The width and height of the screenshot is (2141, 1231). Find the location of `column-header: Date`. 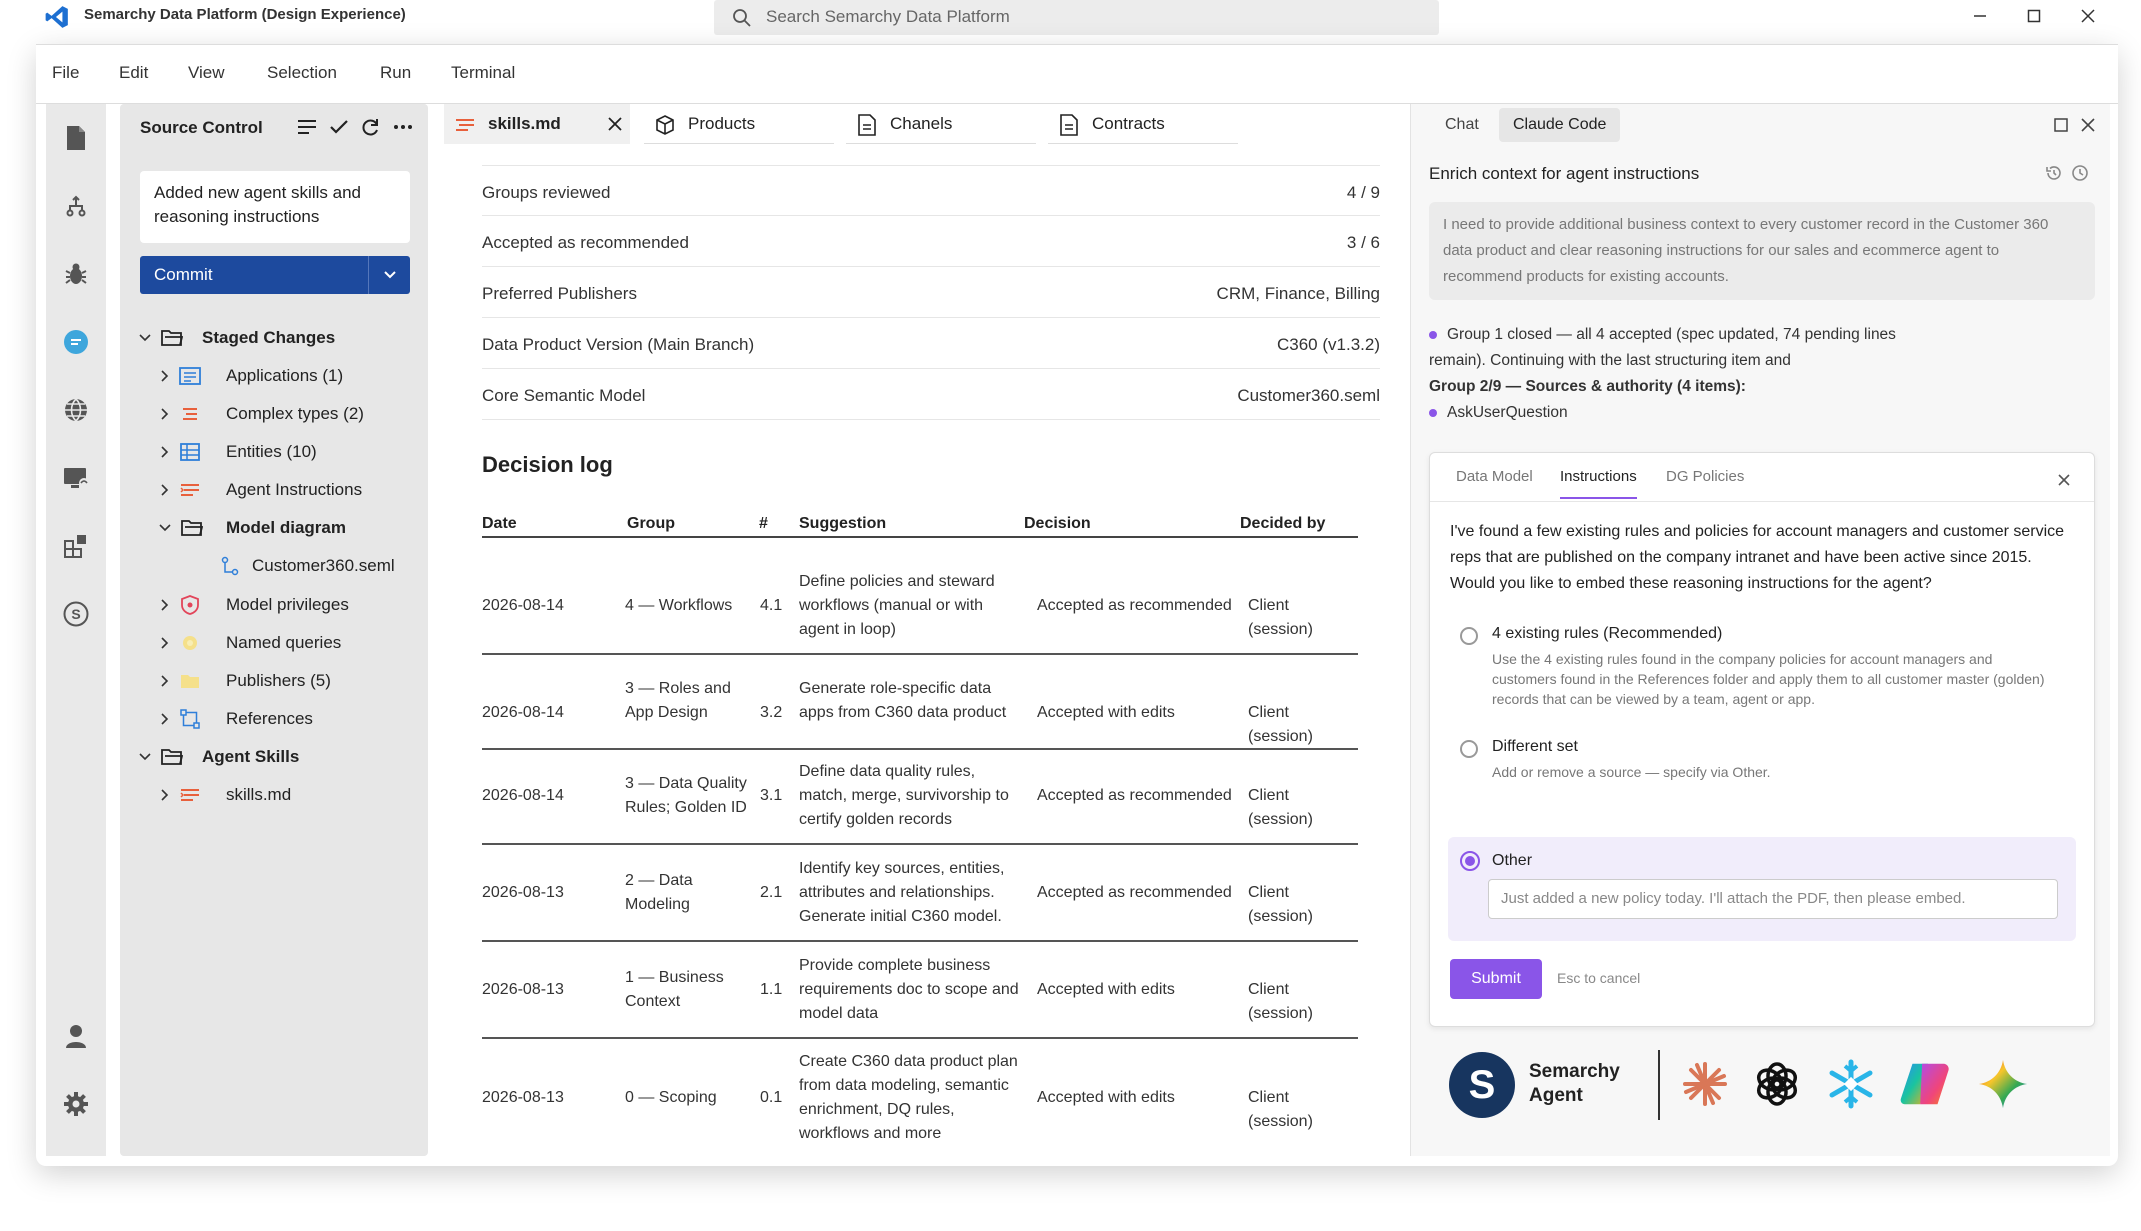

column-header: Date is located at coordinates (499, 523).